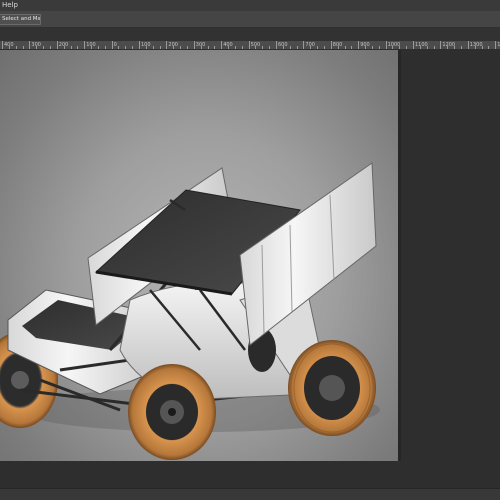  Describe the element at coordinates (115, 45) in the screenshot. I see `ruler-label: 0` at that location.